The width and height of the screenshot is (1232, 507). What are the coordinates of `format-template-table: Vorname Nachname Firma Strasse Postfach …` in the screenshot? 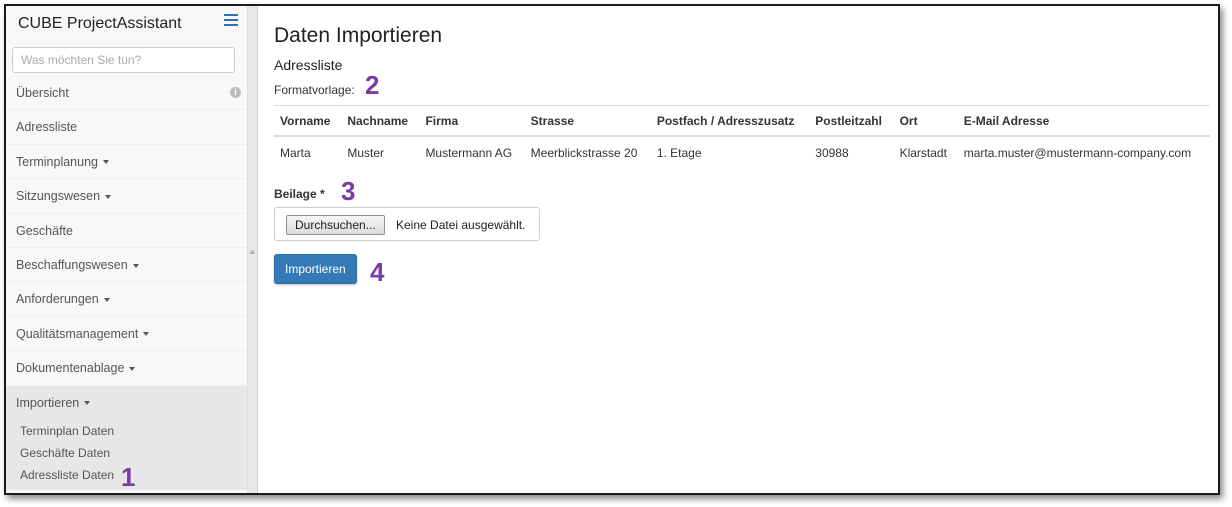 It's located at (742, 136).